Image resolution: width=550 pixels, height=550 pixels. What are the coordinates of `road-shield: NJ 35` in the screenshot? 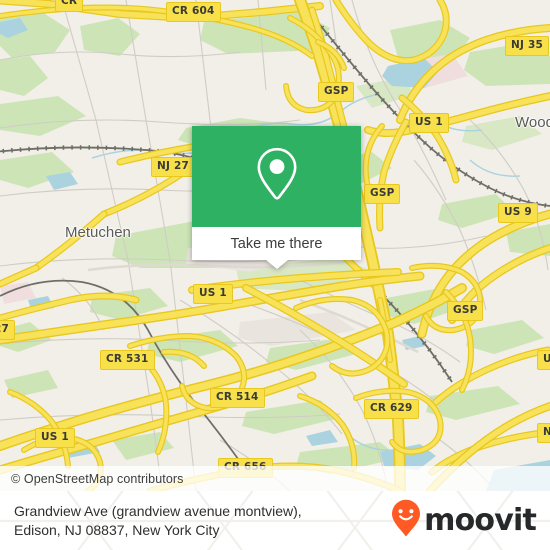 It's located at (527, 46).